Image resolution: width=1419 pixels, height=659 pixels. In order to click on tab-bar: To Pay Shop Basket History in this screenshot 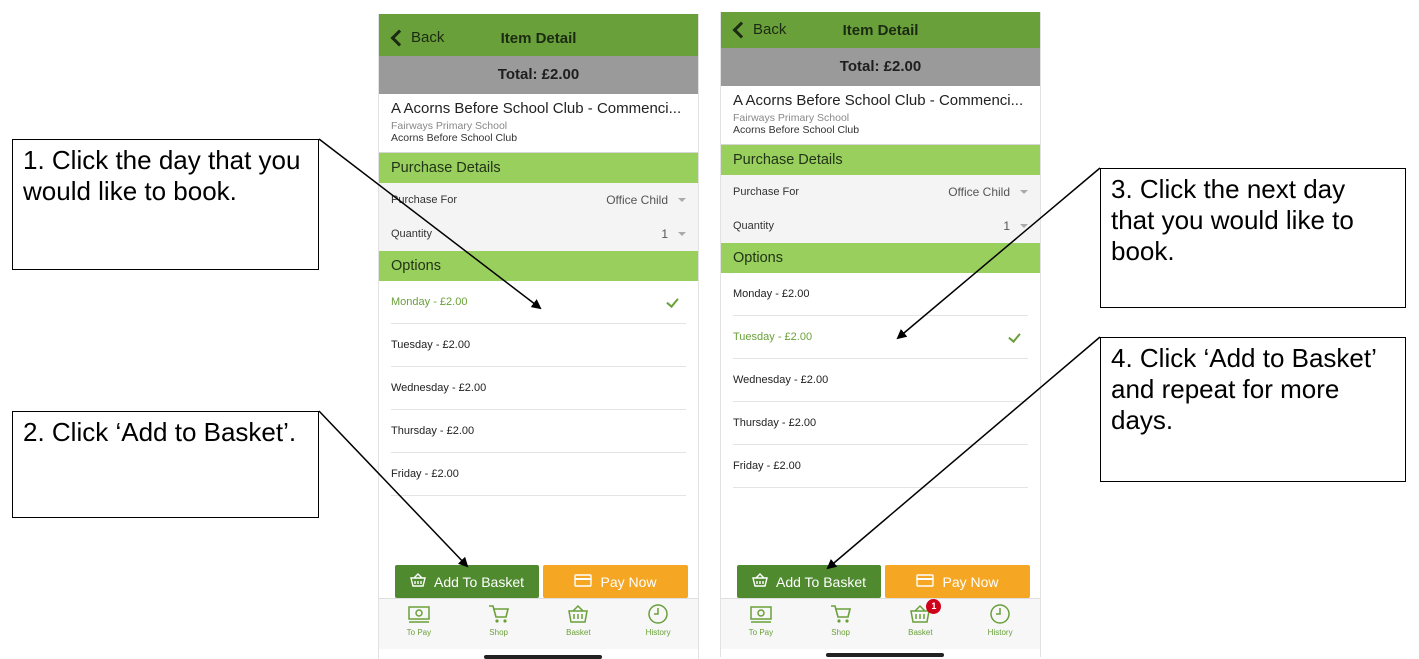, I will do `click(538, 623)`.